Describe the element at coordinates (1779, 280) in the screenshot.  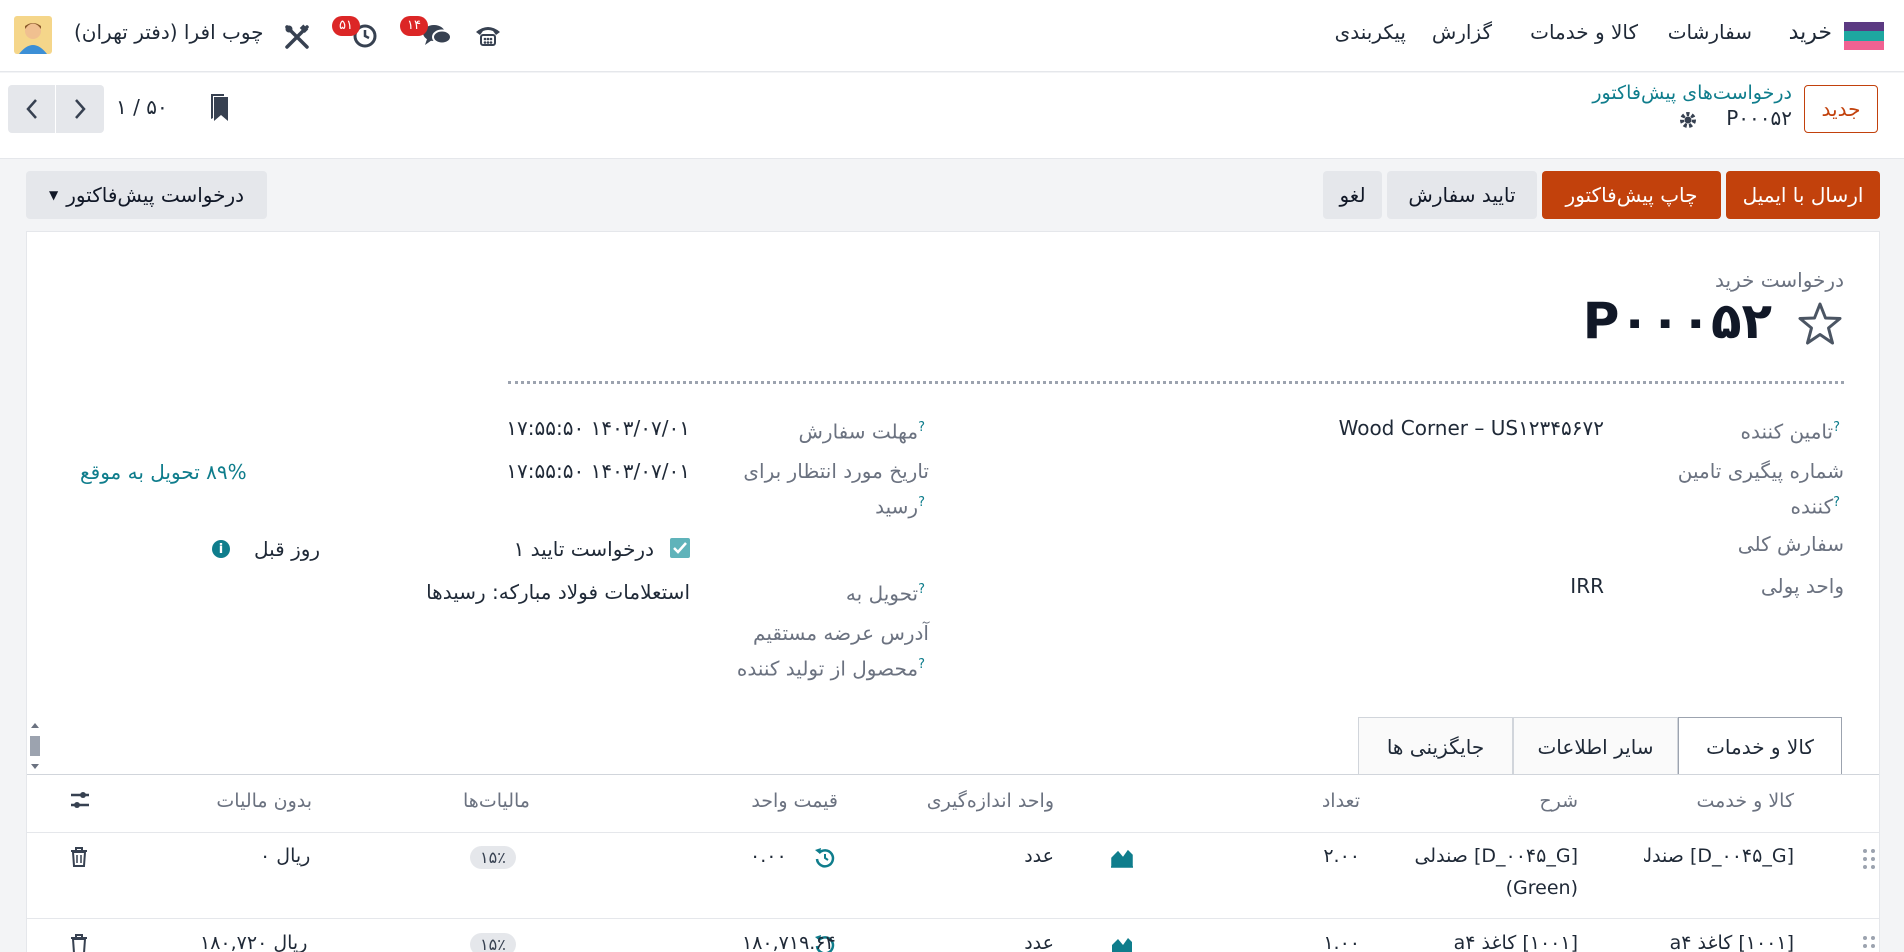
I see `document-type: درخواست خرید` at that location.